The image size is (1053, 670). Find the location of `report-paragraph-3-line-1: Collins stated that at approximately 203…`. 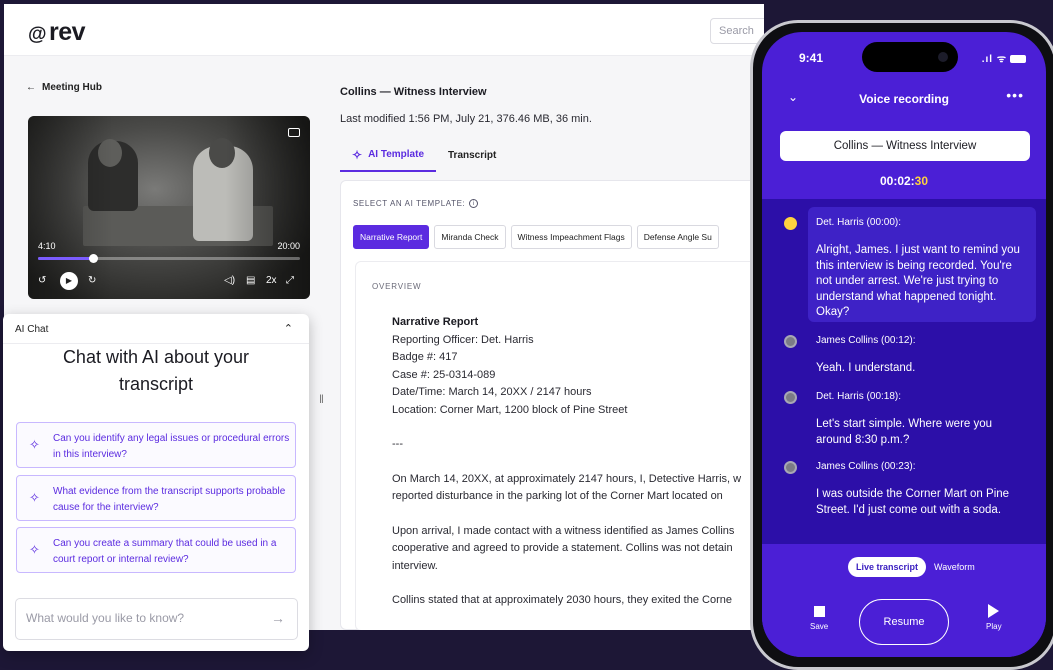

report-paragraph-3-line-1: Collins stated that at approximately 203… is located at coordinates (562, 600).